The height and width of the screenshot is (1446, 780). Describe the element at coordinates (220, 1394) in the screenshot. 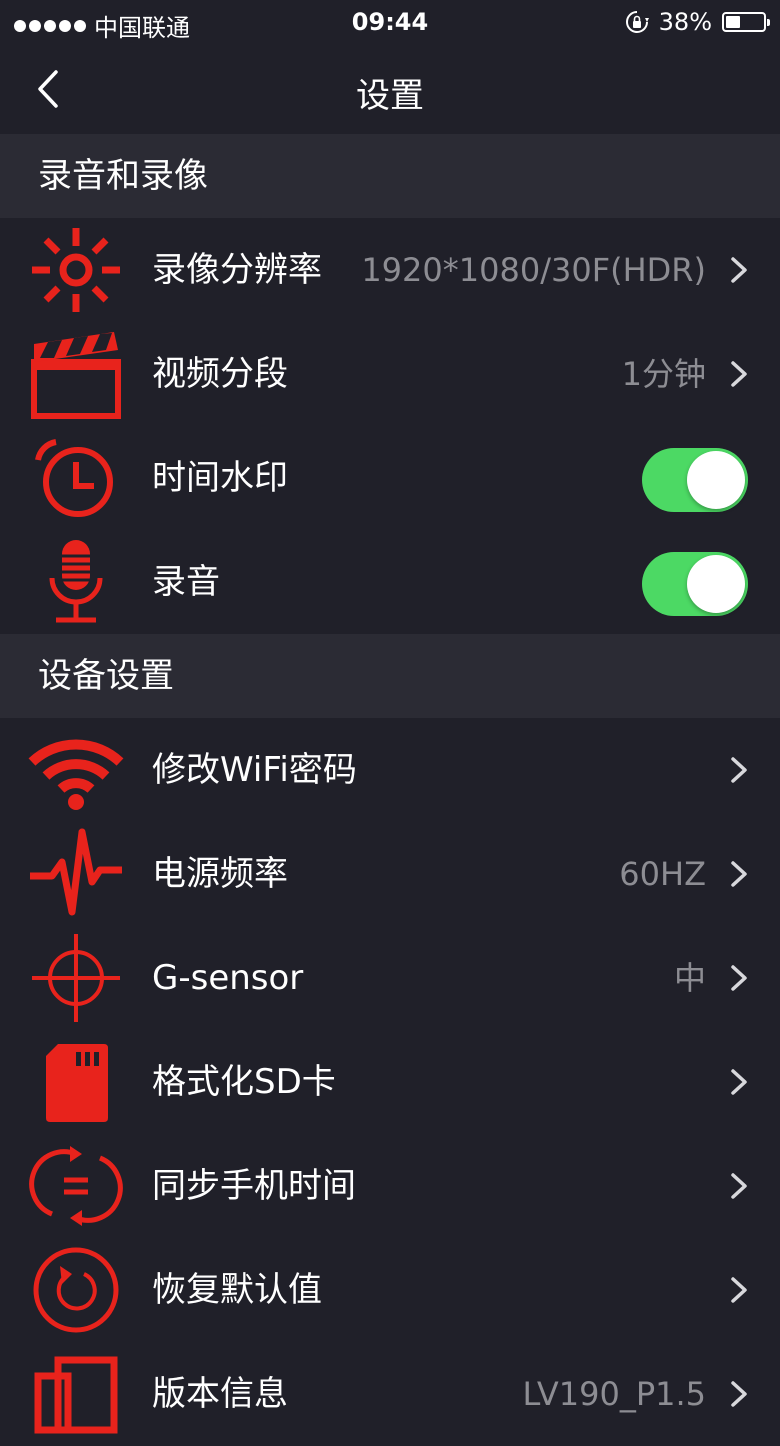

I see `row-label: 版本信息` at that location.